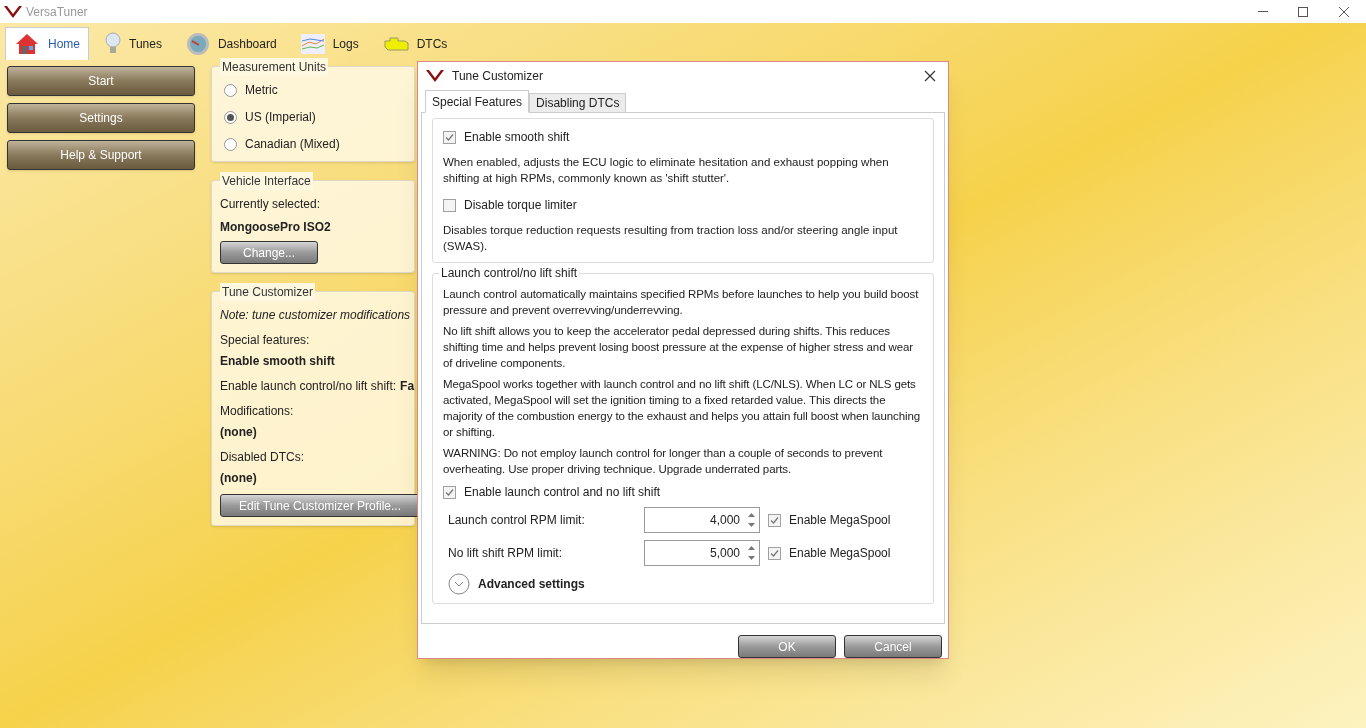 This screenshot has height=728, width=1366. Describe the element at coordinates (682, 408) in the screenshot. I see `info-paragraph: MegaSpool works together with launch control and no lift shift (LC/NLS). When LC or NLS gets activated, MegaSpool will set the ignition timing to a fixed retarded value. This directs the majority of the combustion energy to the exhaust and helps you attain full boost when launching or shifting.` at that location.